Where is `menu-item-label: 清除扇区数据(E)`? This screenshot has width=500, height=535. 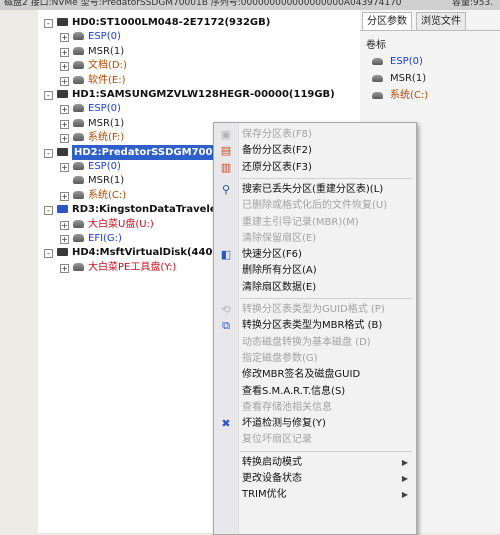 menu-item-label: 清除扇区数据(E) is located at coordinates (279, 287).